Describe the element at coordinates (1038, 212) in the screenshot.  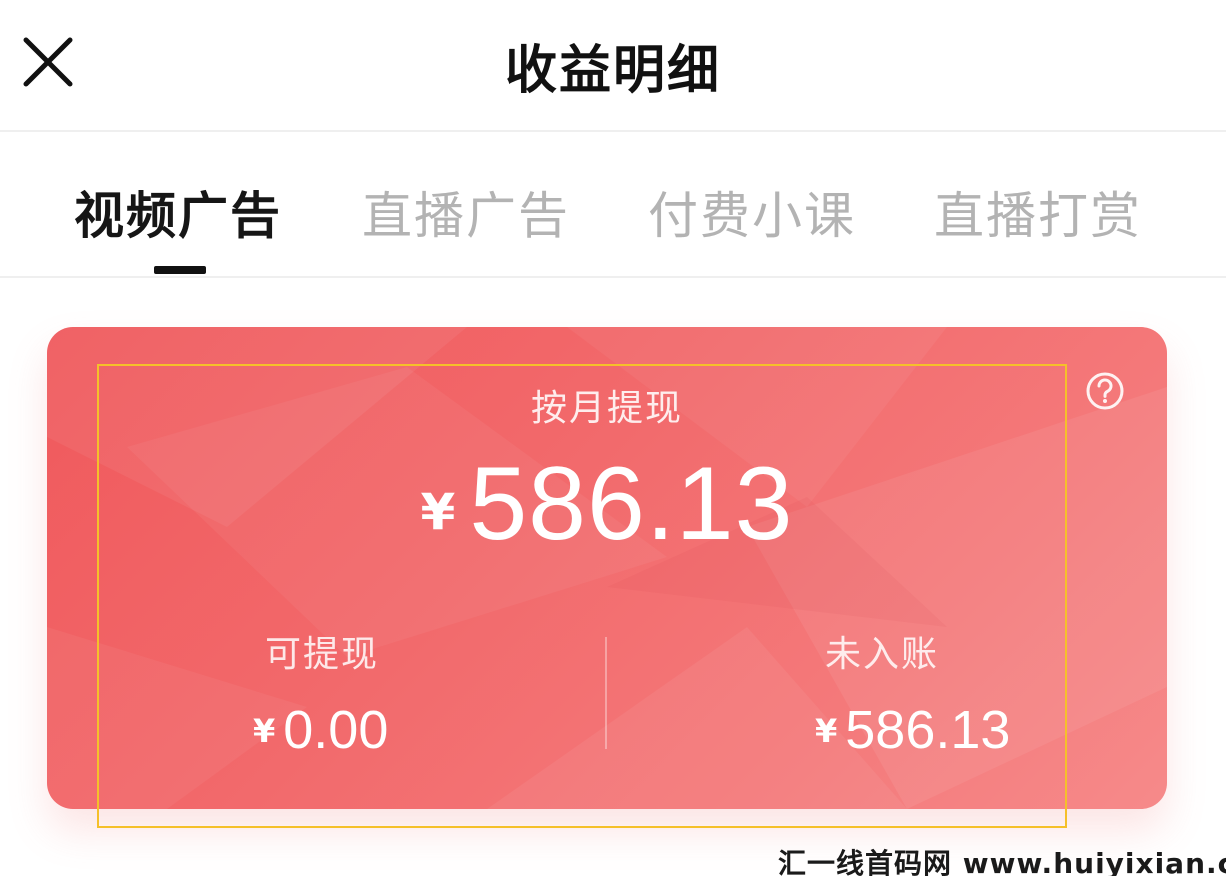
I see `tab-live-tips: 直播打赏` at that location.